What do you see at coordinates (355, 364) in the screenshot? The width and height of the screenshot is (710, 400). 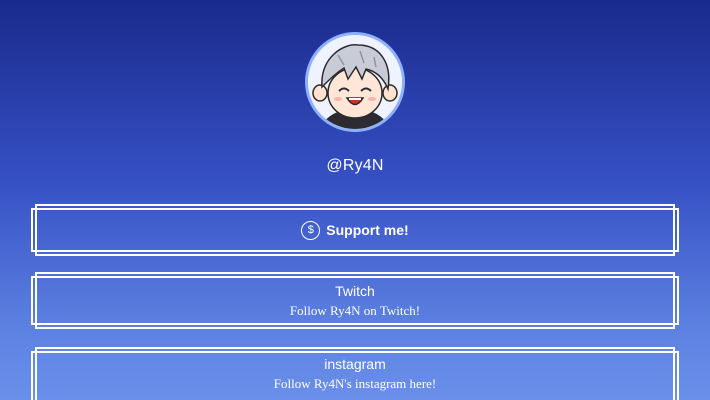 I see `instagram-title: instagram` at bounding box center [355, 364].